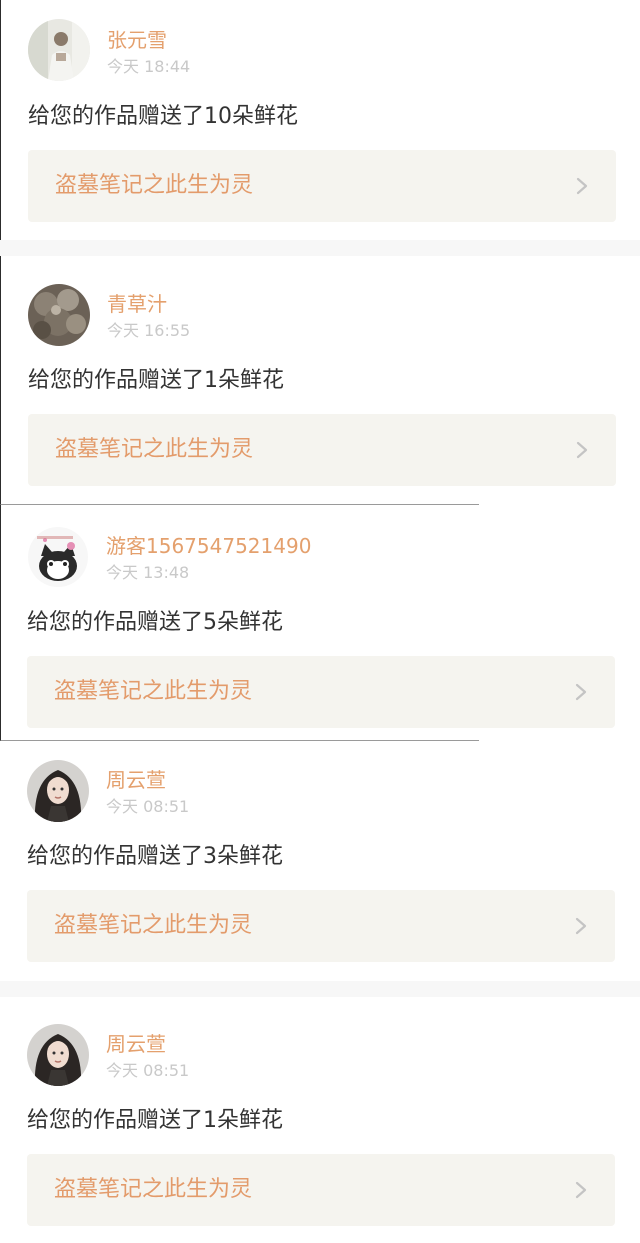  What do you see at coordinates (149, 330) in the screenshot?
I see `timestamp: 今天 16:55` at bounding box center [149, 330].